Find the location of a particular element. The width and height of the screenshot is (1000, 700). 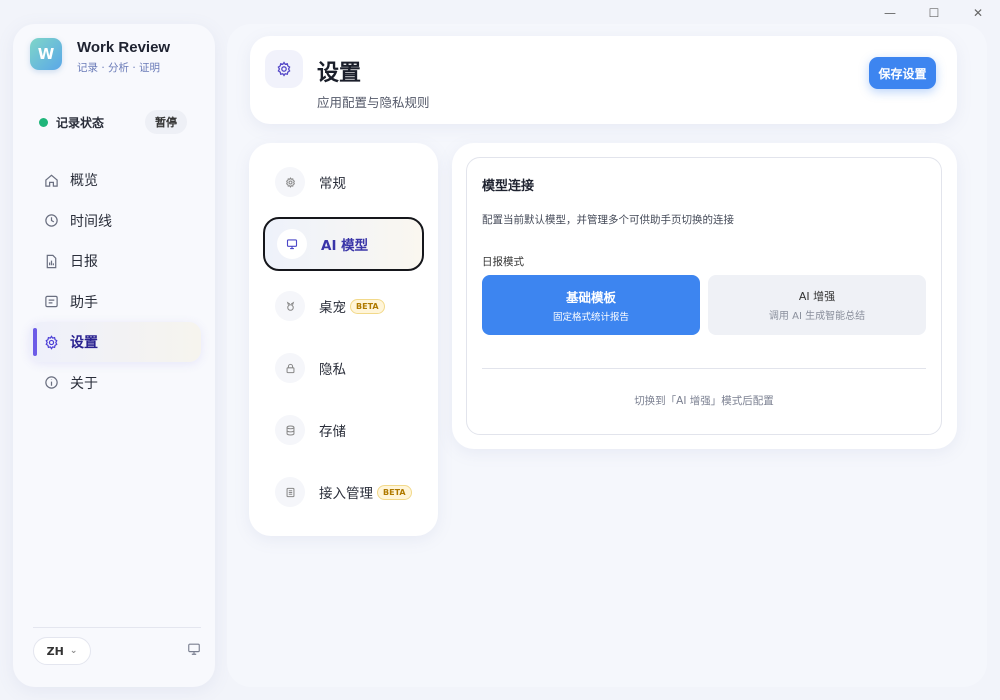

section-description: 配置当前默认模型，并管理多个可供助手页切换的连接 is located at coordinates (608, 220).